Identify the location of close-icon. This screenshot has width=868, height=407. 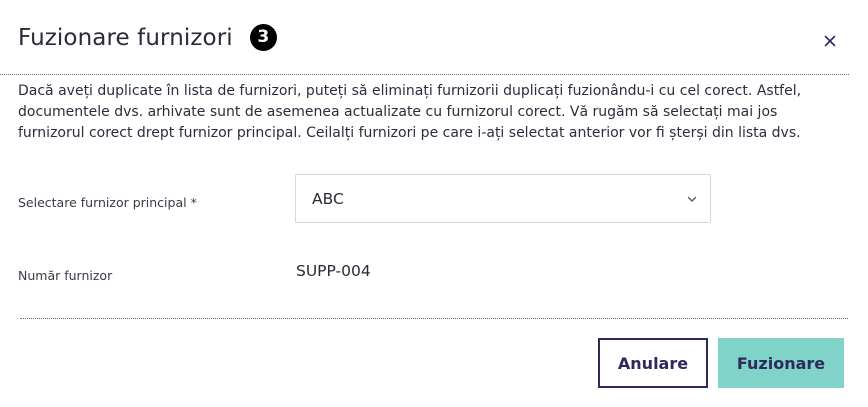
(830, 41).